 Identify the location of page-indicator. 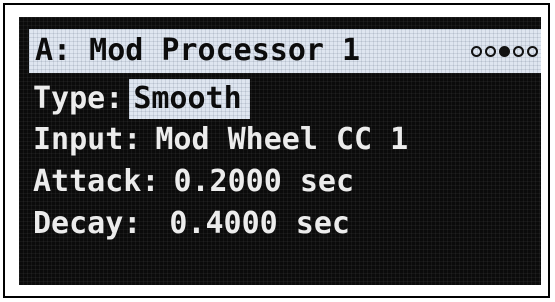
(504, 51).